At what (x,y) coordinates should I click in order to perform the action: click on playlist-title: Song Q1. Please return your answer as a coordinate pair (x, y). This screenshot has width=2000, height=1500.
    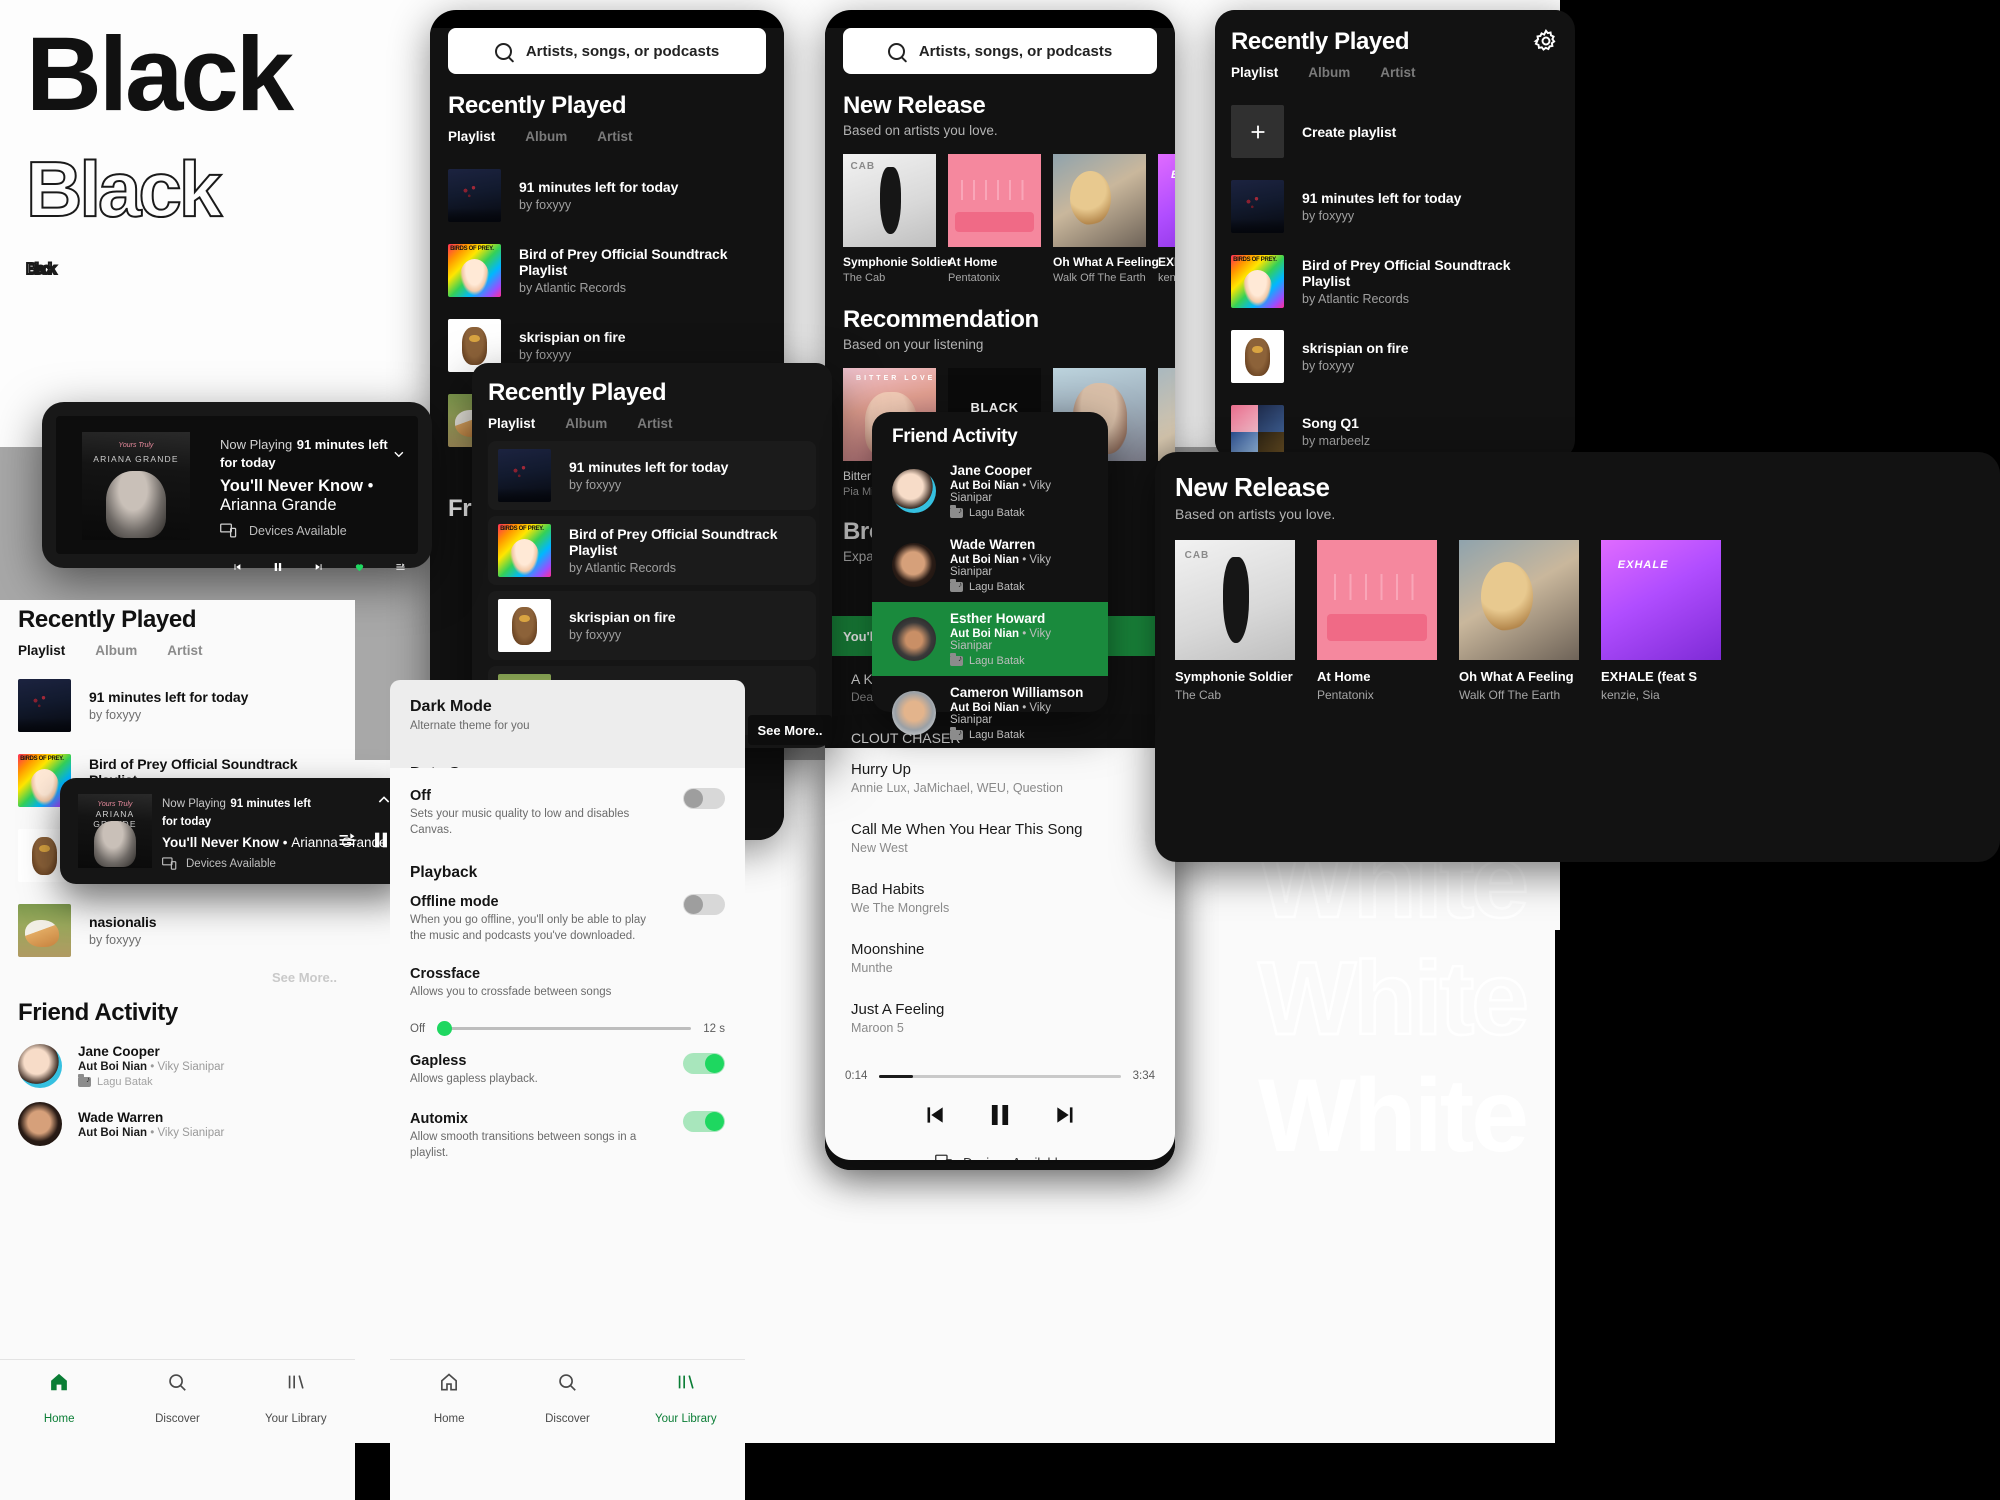
    Looking at the image, I should click on (1330, 423).